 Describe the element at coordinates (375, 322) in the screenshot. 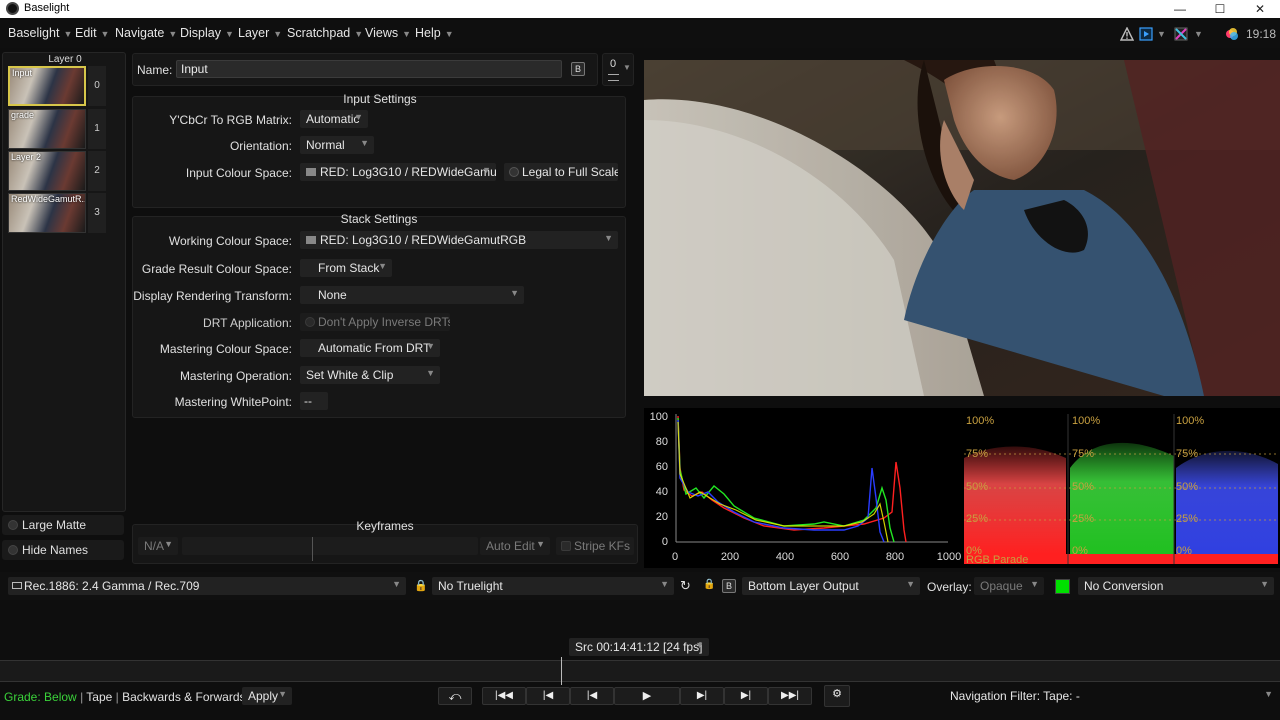

I see `drt-application-toggle: Don't Apply Inverse DRTs` at that location.